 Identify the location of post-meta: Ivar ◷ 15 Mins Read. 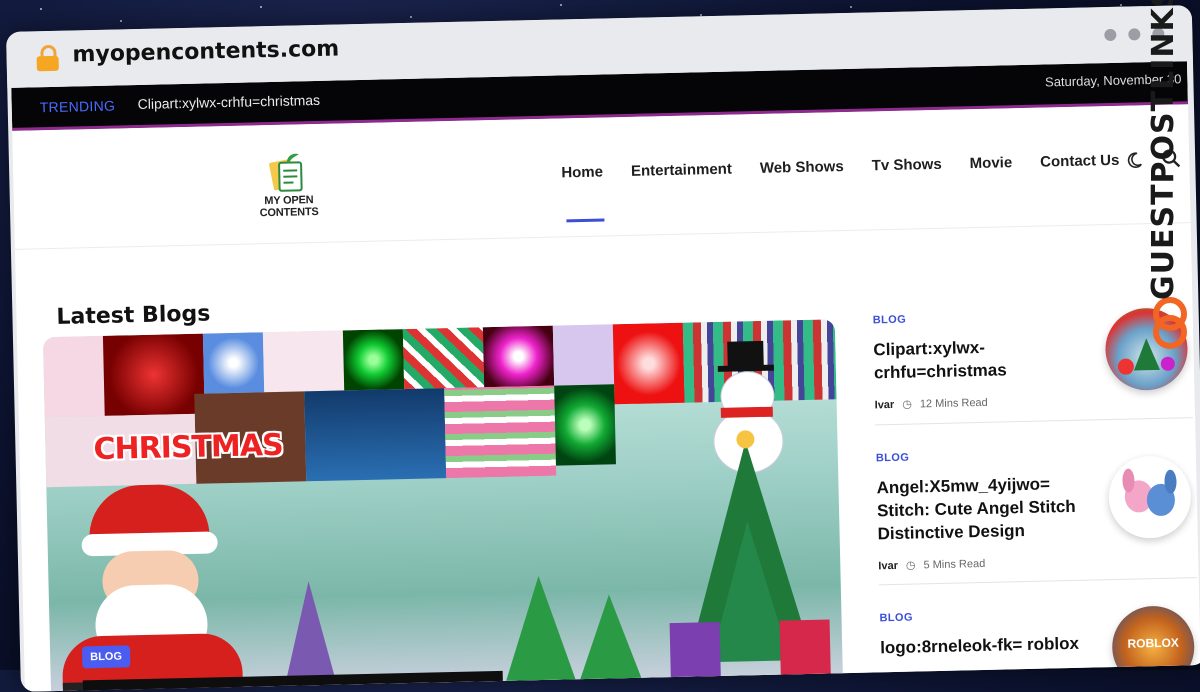
(1040, 676).